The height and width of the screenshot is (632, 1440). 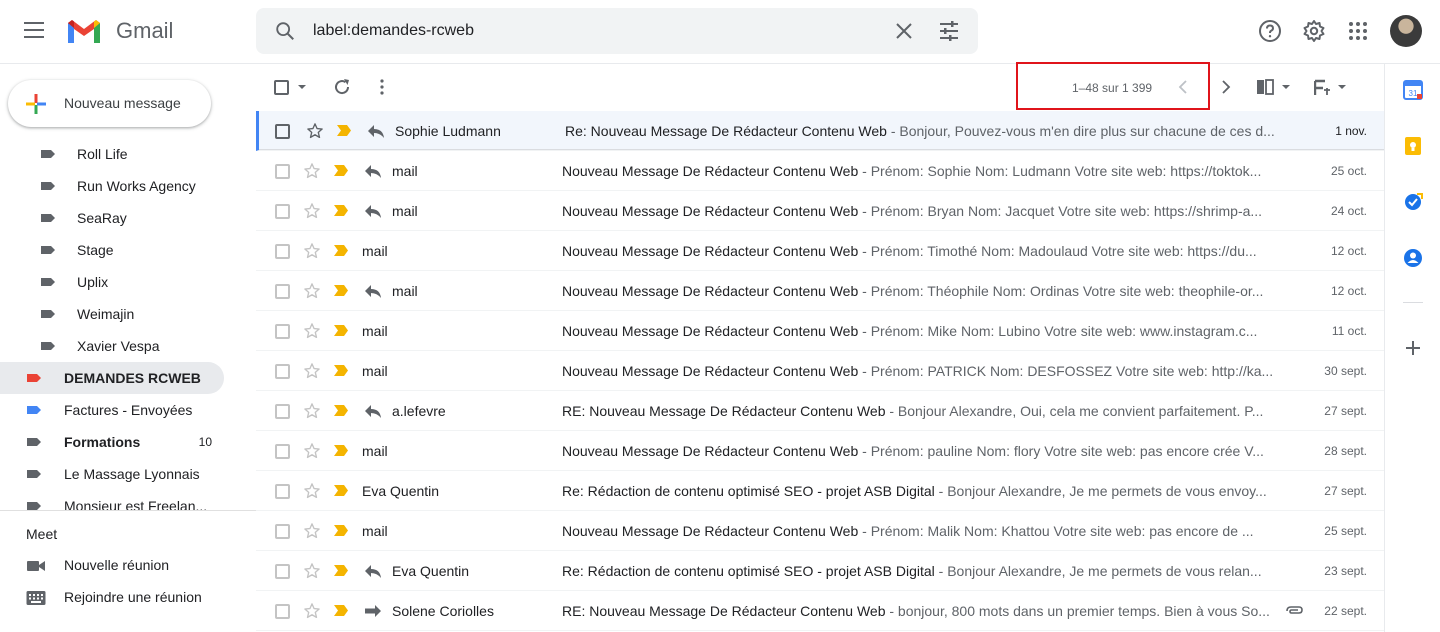 What do you see at coordinates (1413, 90) in the screenshot?
I see `calendar-icon: 31` at bounding box center [1413, 90].